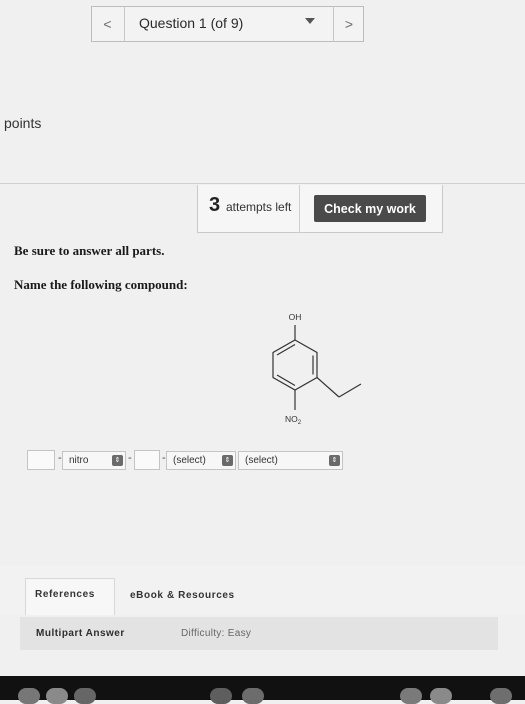 The image size is (525, 704). Describe the element at coordinates (79, 460) in the screenshot. I see `prefix-select-value: nitro` at that location.